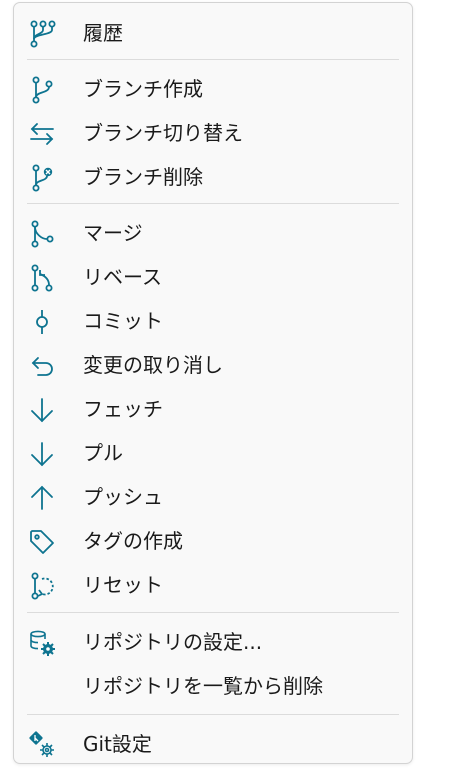 Image resolution: width=460 pixels, height=770 pixels. I want to click on menu-item-reset: リセット, so click(213, 585).